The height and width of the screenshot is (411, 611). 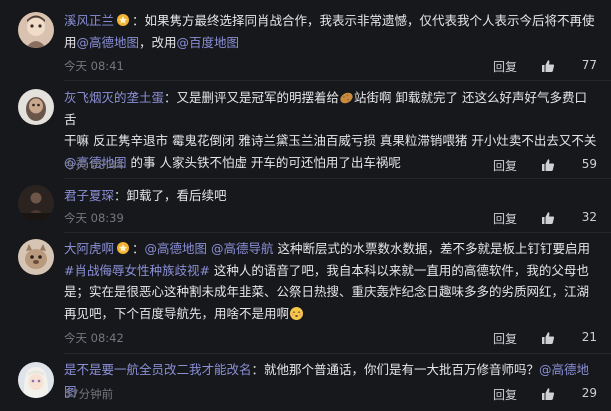 I want to click on comment-item: 君子夏琛：卸载了，看后续吧 今天 08:39 回复 32, so click(x=305, y=205).